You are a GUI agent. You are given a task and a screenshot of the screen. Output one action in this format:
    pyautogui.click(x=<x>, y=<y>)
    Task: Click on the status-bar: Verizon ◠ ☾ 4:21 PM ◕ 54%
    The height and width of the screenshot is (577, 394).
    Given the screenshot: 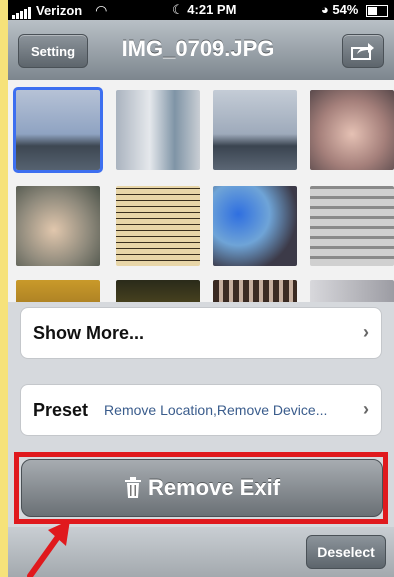 What is the action you would take?
    pyautogui.click(x=201, y=10)
    